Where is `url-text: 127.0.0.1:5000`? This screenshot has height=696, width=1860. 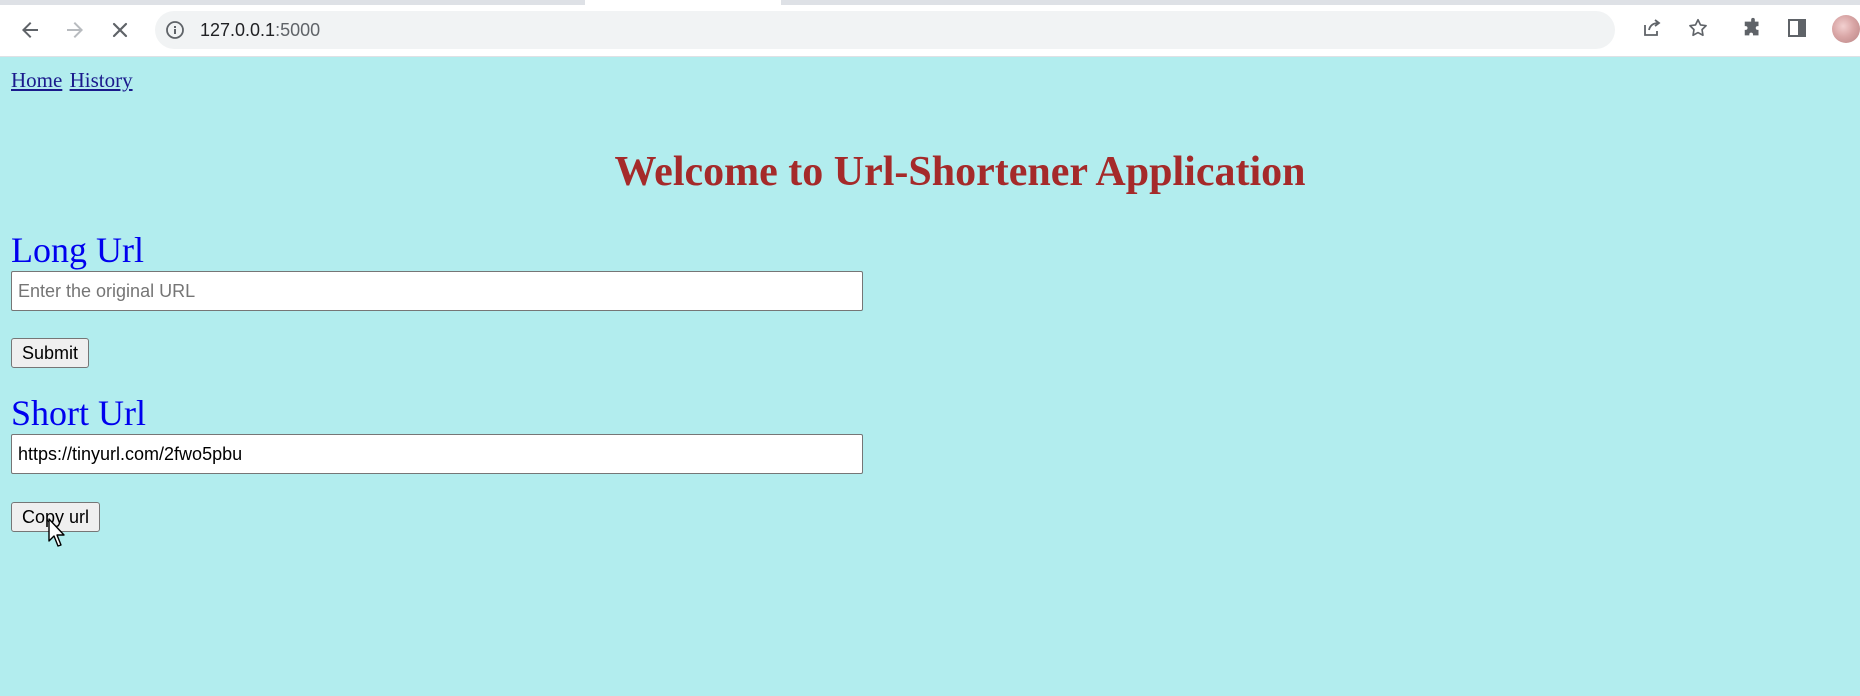 url-text: 127.0.0.1:5000 is located at coordinates (260, 30).